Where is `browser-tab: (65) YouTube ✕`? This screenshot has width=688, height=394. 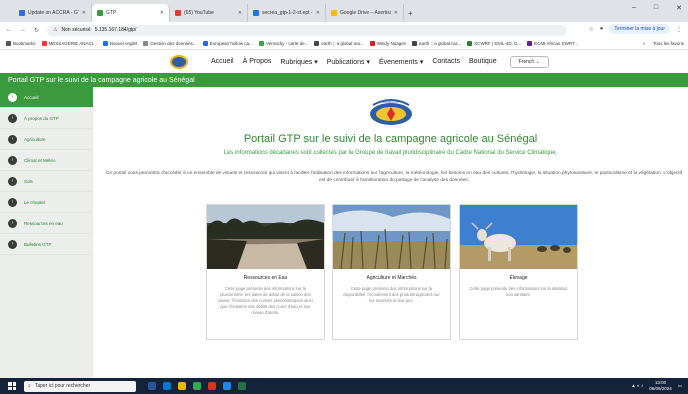 browser-tab: (65) YouTube ✕ is located at coordinates (209, 13).